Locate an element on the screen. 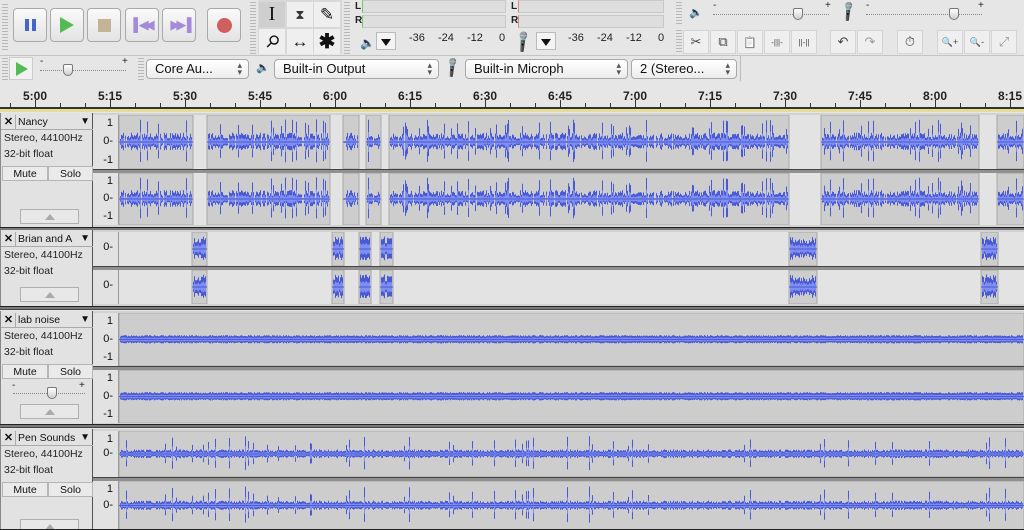  multi-tool: ✱ is located at coordinates (327, 41).